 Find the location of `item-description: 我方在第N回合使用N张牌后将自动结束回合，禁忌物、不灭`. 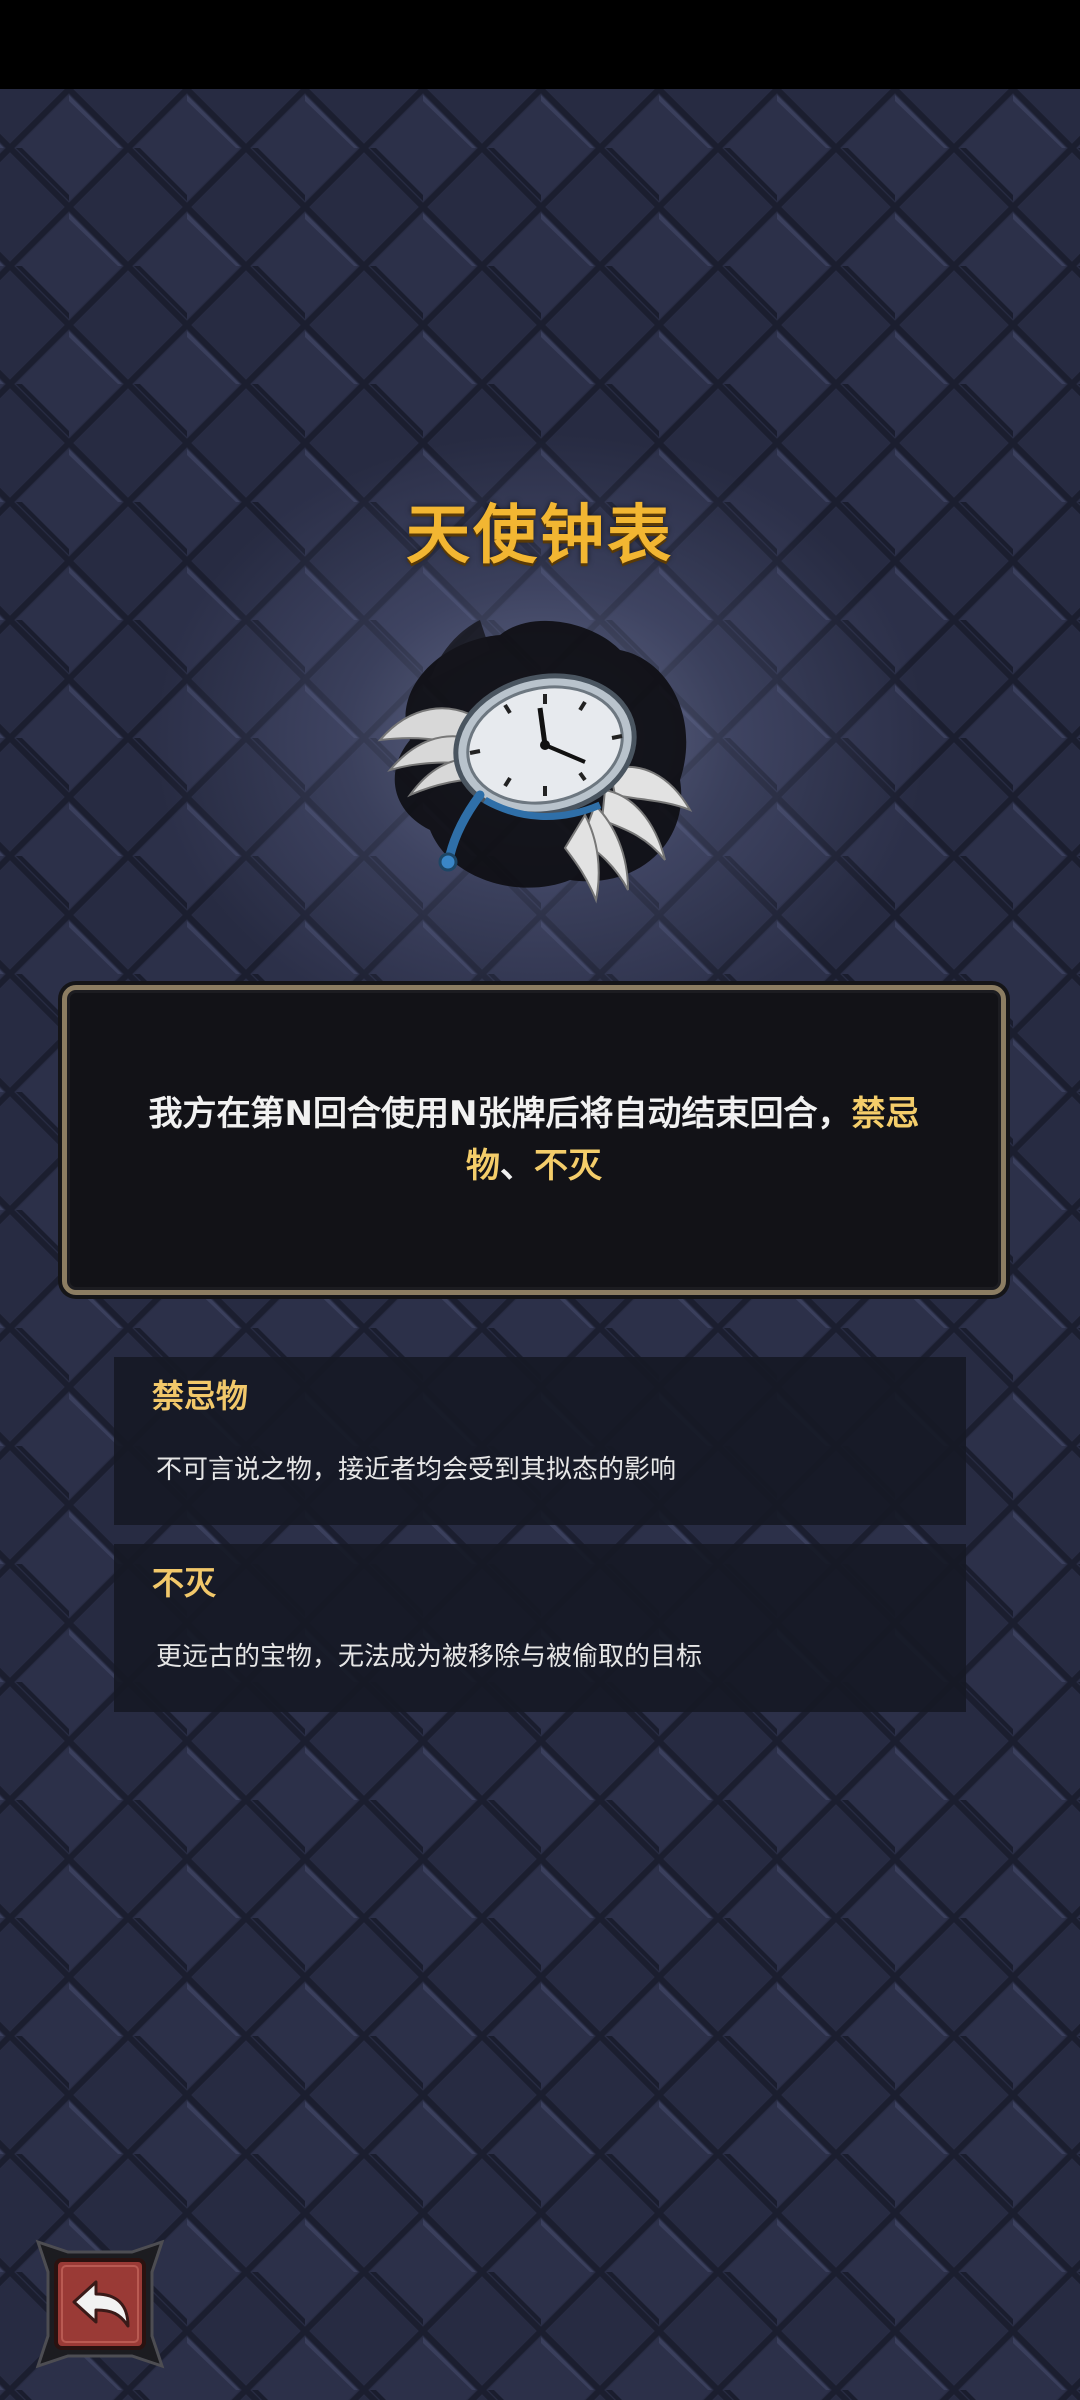

item-description: 我方在第N回合使用N张牌后将自动结束回合，禁忌物、不灭 is located at coordinates (534, 1140).